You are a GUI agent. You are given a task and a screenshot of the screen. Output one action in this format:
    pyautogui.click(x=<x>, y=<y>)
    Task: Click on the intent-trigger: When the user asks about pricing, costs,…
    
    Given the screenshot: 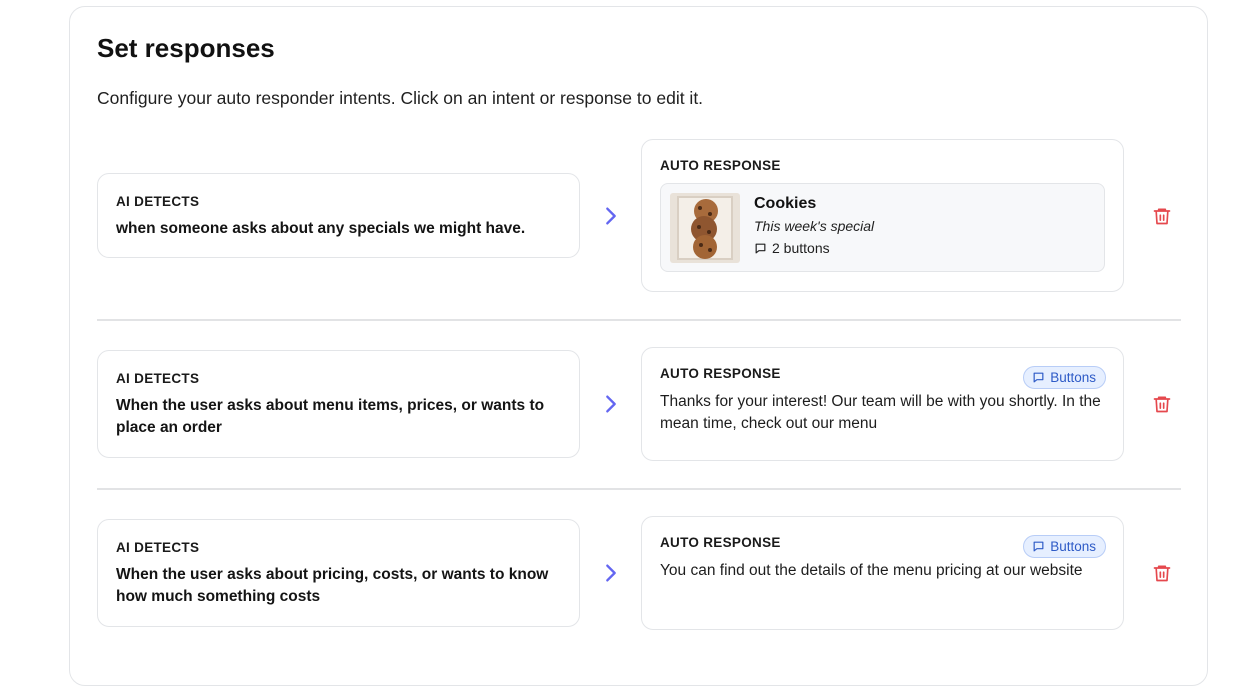 What is the action you would take?
    pyautogui.click(x=332, y=585)
    